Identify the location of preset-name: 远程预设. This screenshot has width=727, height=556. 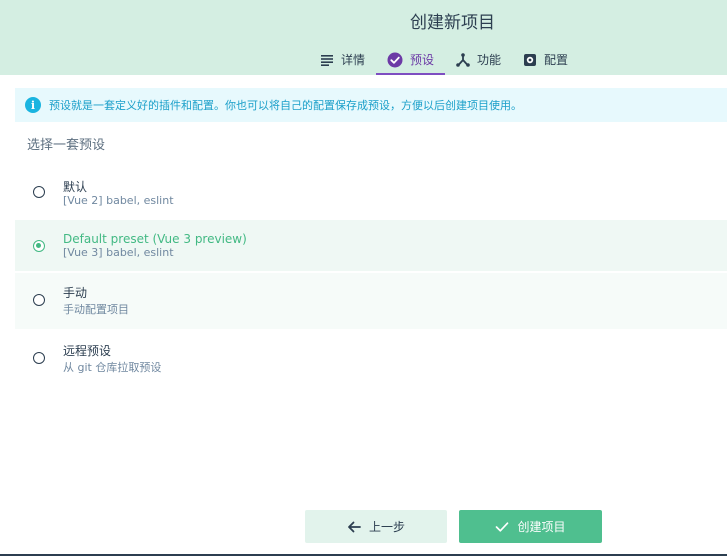
(87, 351).